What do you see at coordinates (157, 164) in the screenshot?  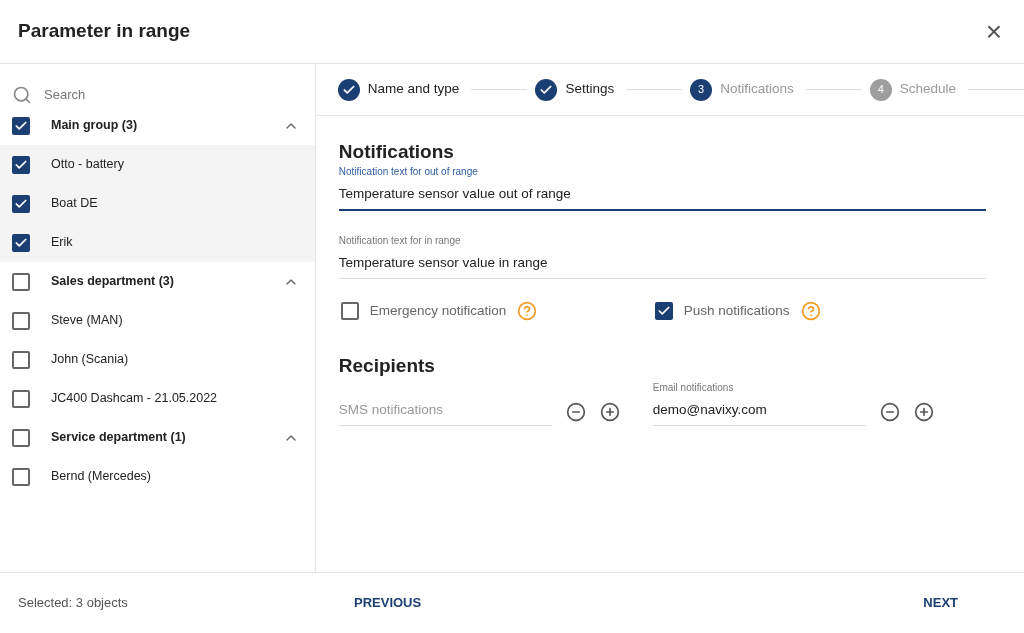 I see `object-row: Otto - battery` at bounding box center [157, 164].